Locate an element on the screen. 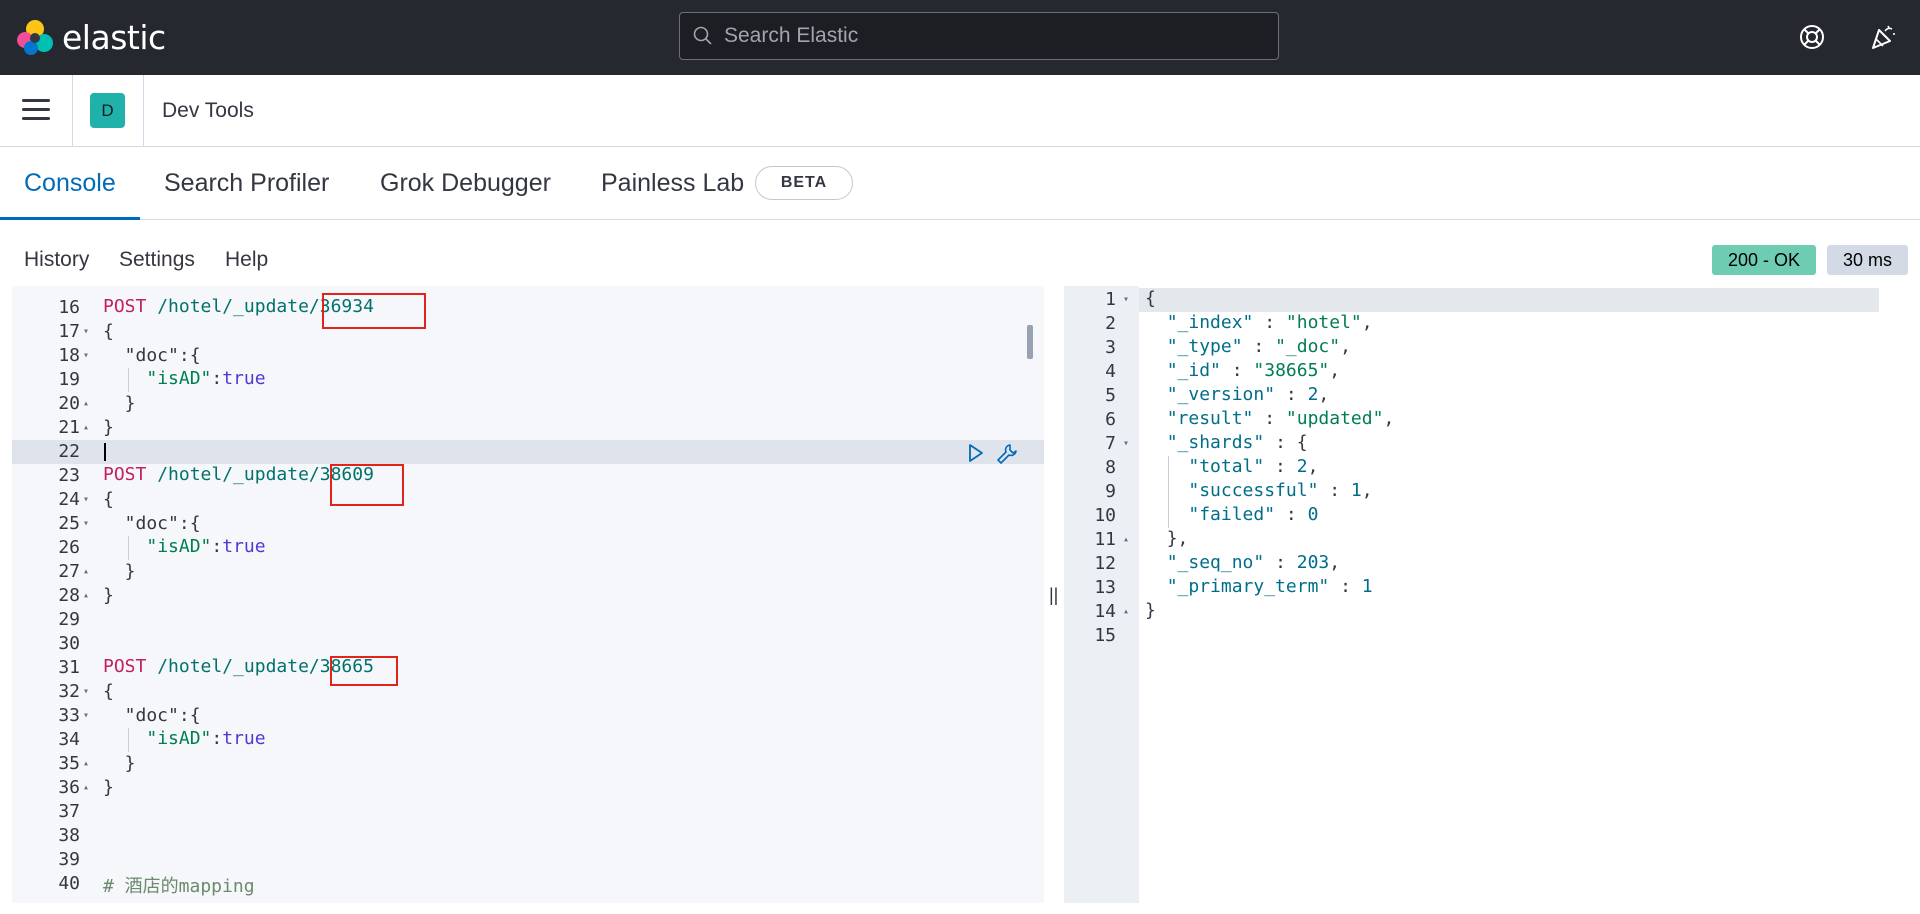 The image size is (1920, 914). help-link: Help is located at coordinates (246, 260).